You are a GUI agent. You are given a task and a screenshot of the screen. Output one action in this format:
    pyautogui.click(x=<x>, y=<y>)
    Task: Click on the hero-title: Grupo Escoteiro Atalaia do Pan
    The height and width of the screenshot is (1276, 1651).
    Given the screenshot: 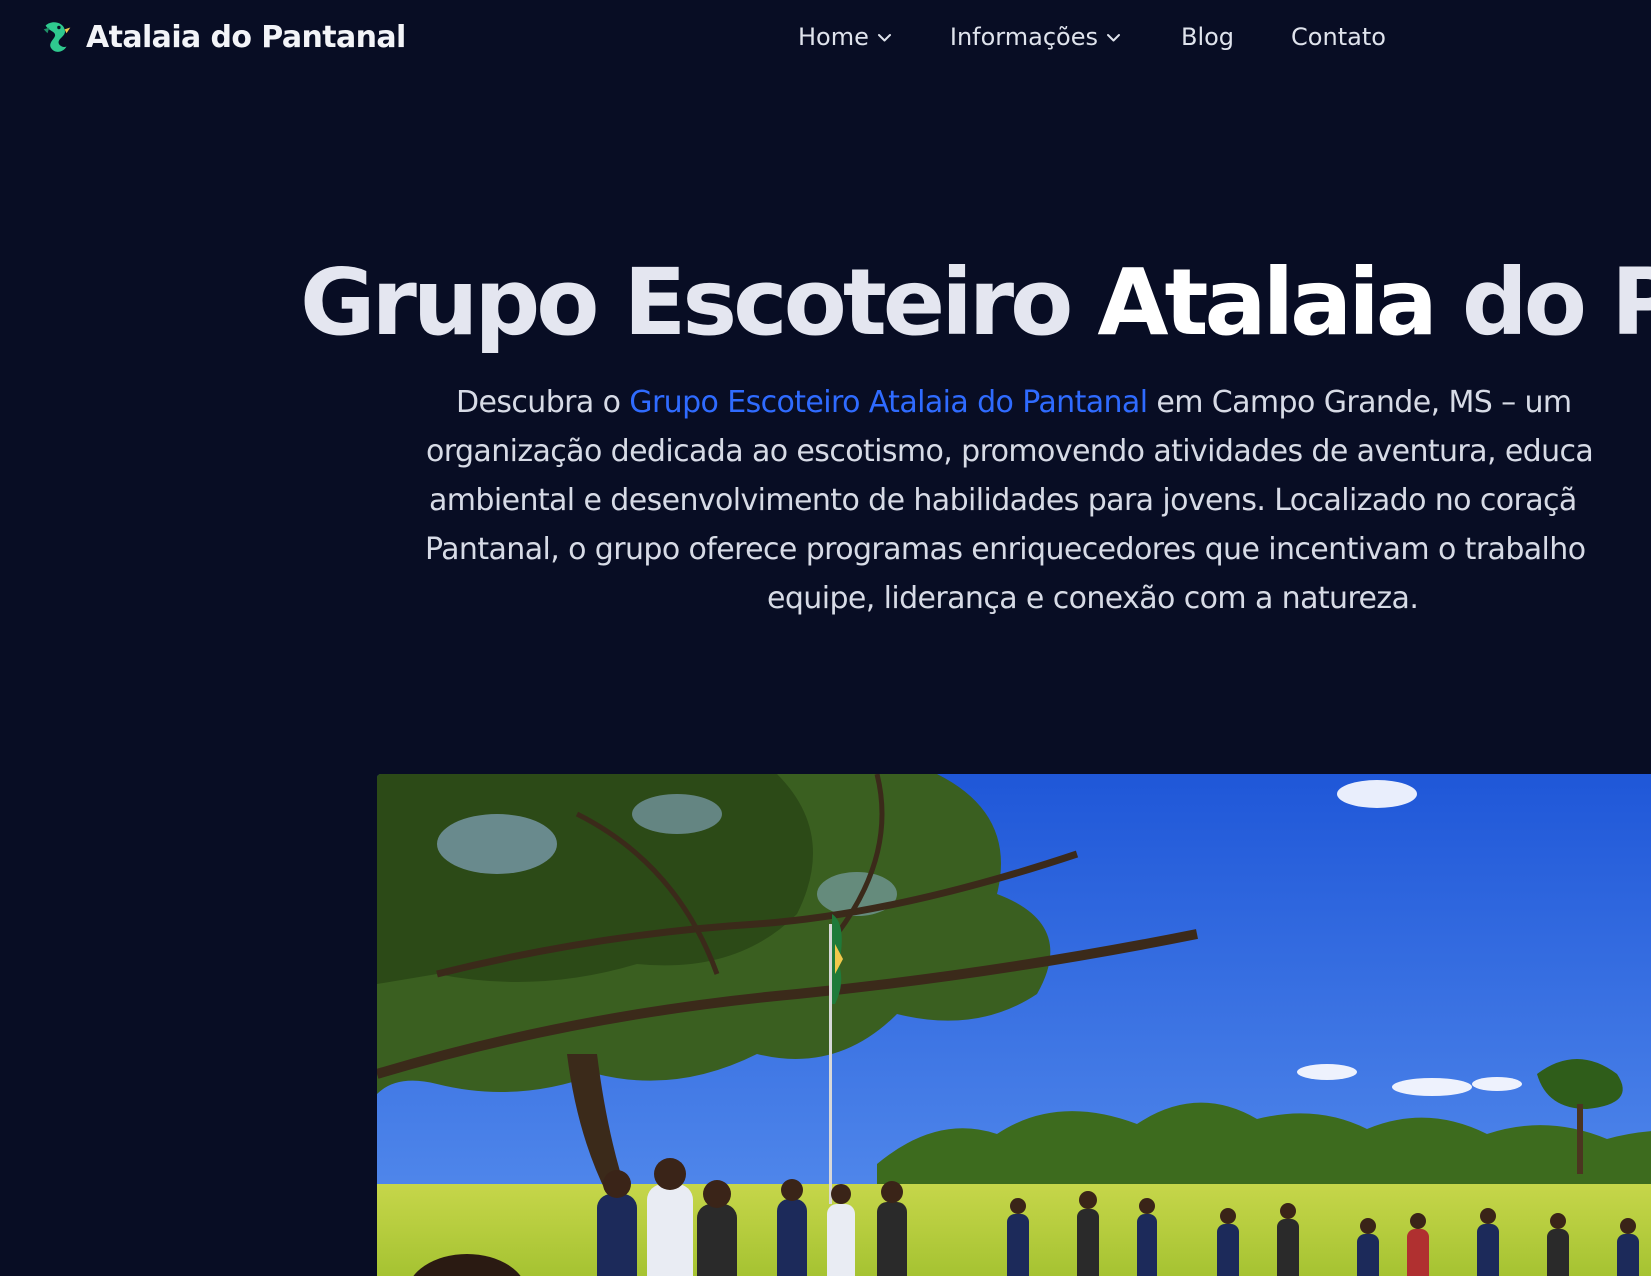 What is the action you would take?
    pyautogui.click(x=975, y=303)
    